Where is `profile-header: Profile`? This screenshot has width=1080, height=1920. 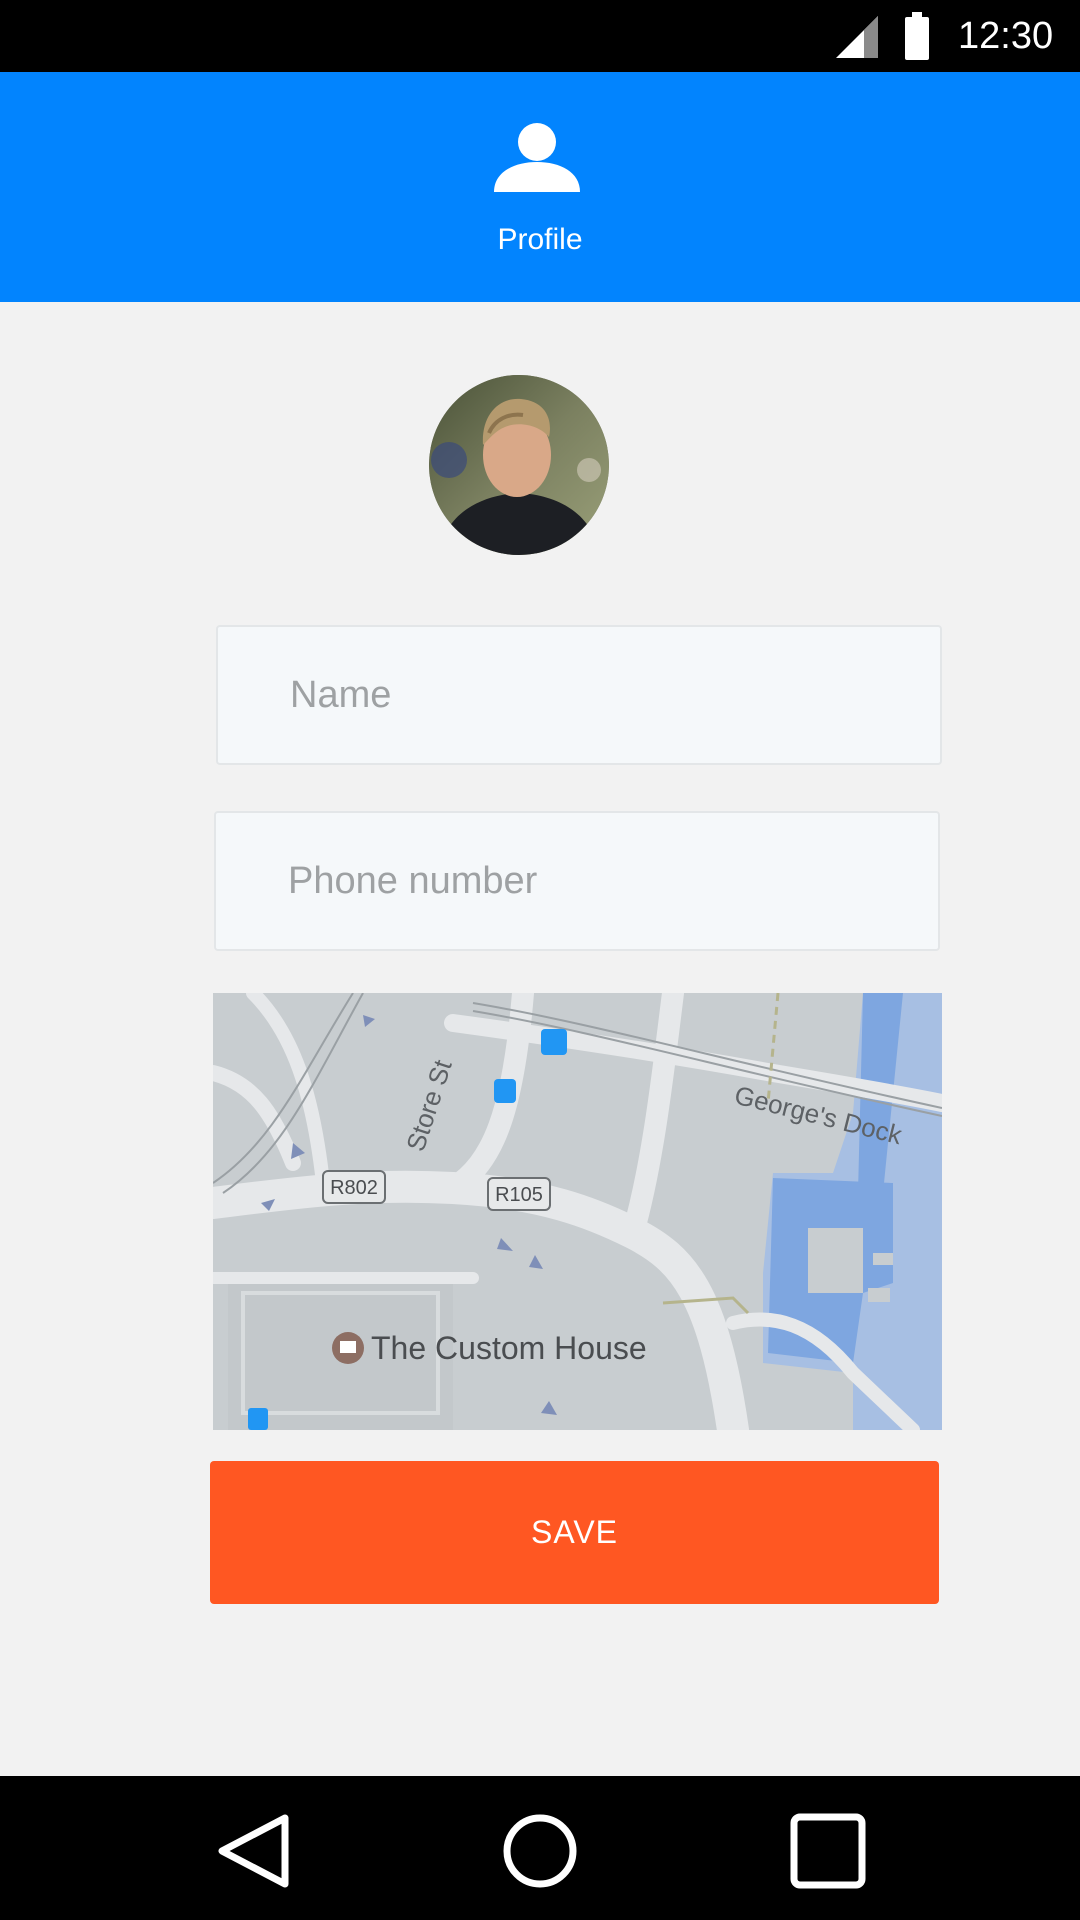
profile-header: Profile is located at coordinates (540, 187).